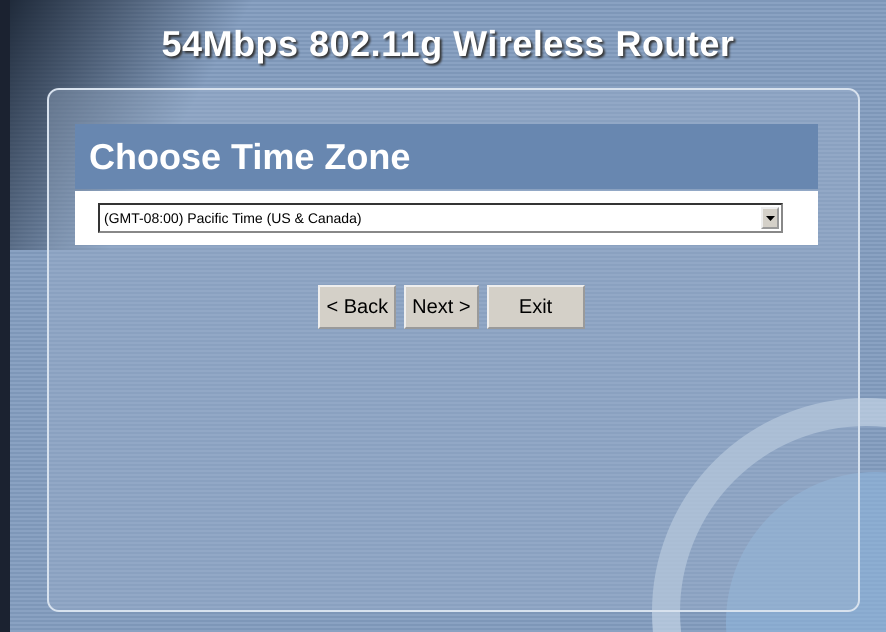 This screenshot has height=632, width=886. What do you see at coordinates (448, 44) in the screenshot?
I see `router-title: 54Mbps 802.11g Wireless Router` at bounding box center [448, 44].